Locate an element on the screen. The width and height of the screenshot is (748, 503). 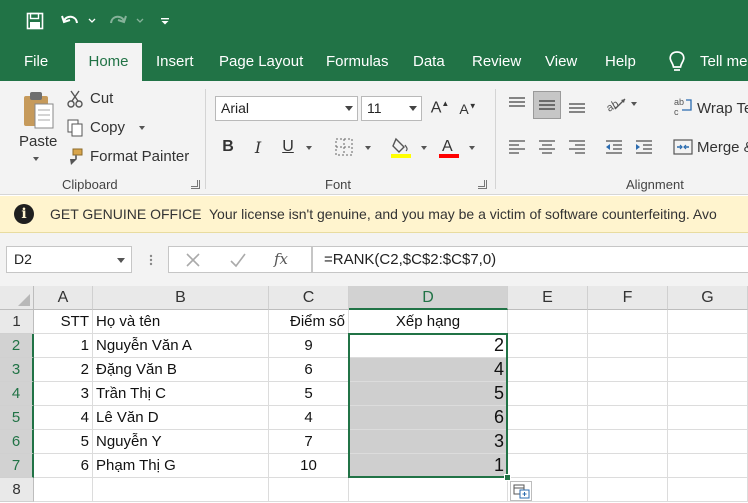
copy-button: Copy is located at coordinates (107, 127).